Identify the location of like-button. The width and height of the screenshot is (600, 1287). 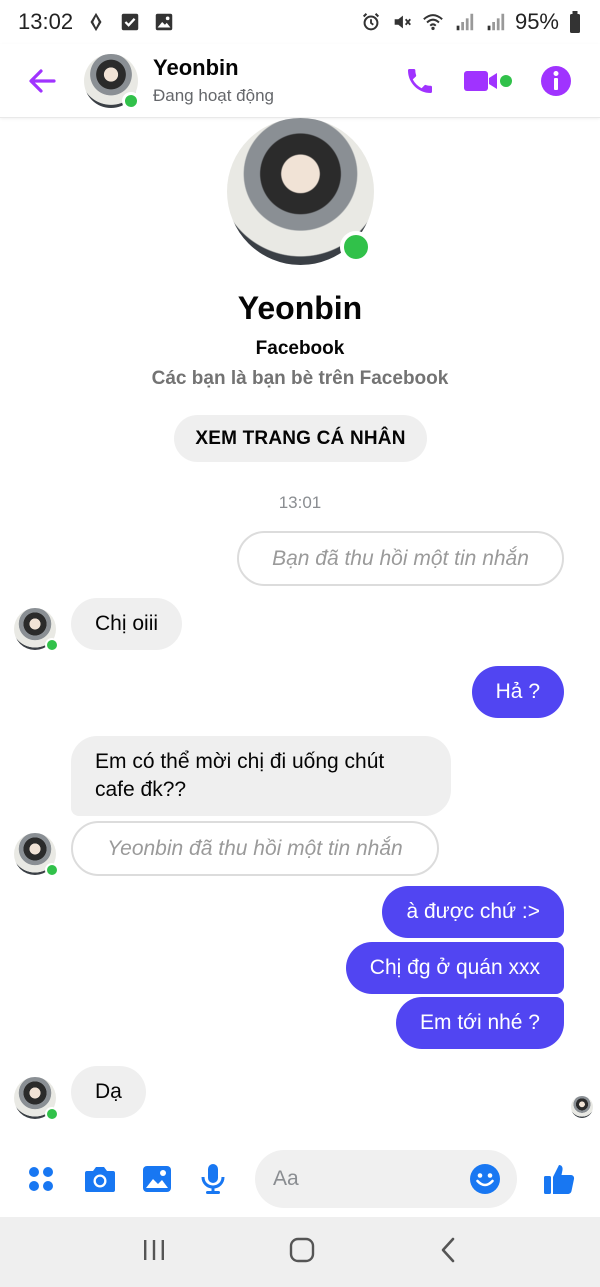
(559, 1179).